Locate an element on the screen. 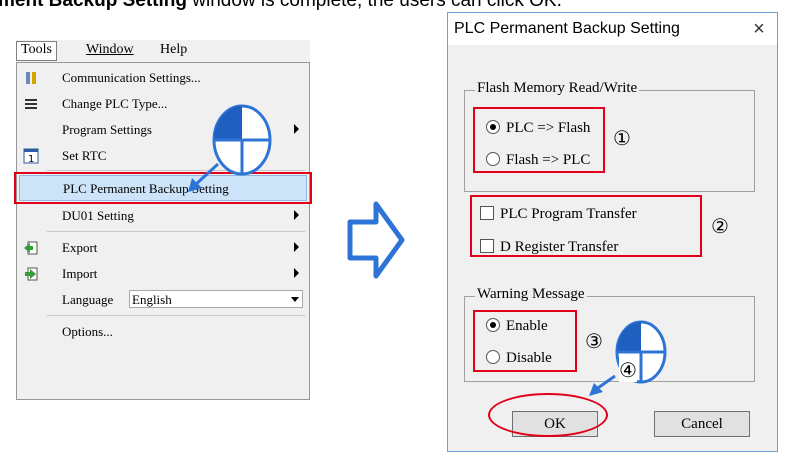 The height and width of the screenshot is (452, 793). dialog-titlebar: PLC Permanent Backup Setting × is located at coordinates (612, 29).